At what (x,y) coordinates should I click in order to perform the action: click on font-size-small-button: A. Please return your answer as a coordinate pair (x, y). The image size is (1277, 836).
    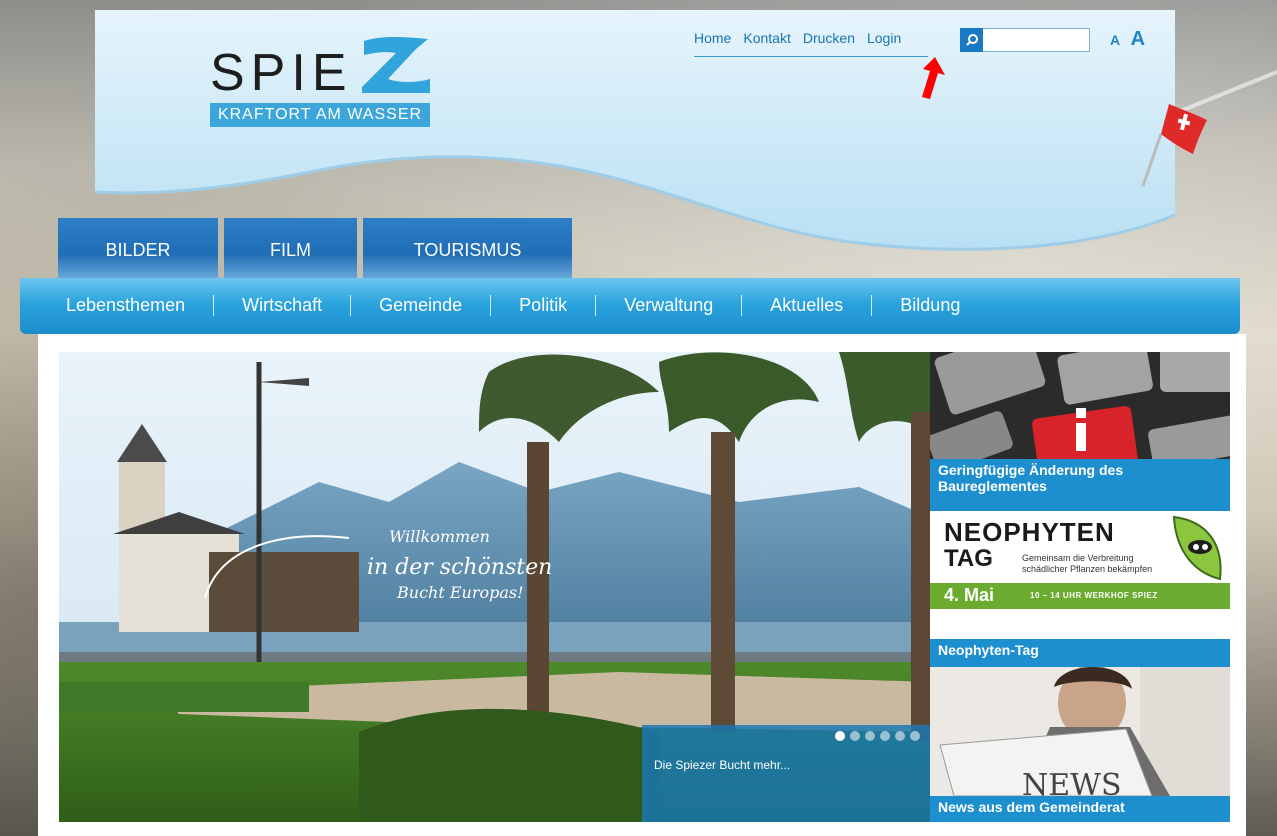
    Looking at the image, I should click on (1115, 40).